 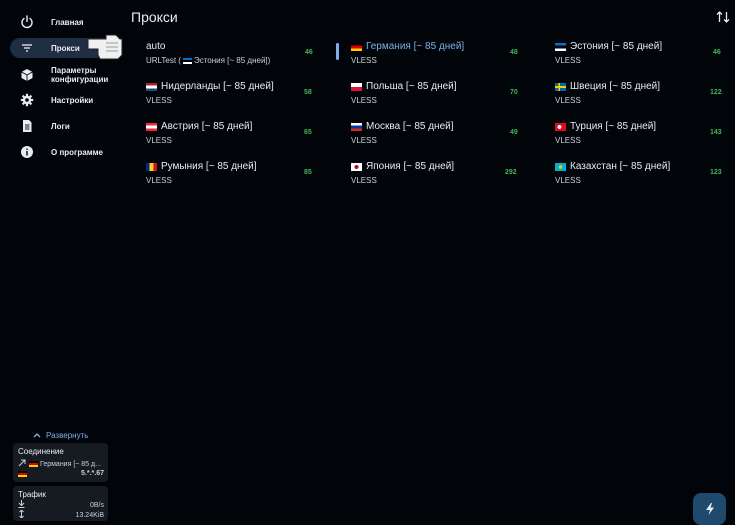 What do you see at coordinates (201, 166) in the screenshot?
I see `proxy-name-row: Румыния [~ 85 дней]` at bounding box center [201, 166].